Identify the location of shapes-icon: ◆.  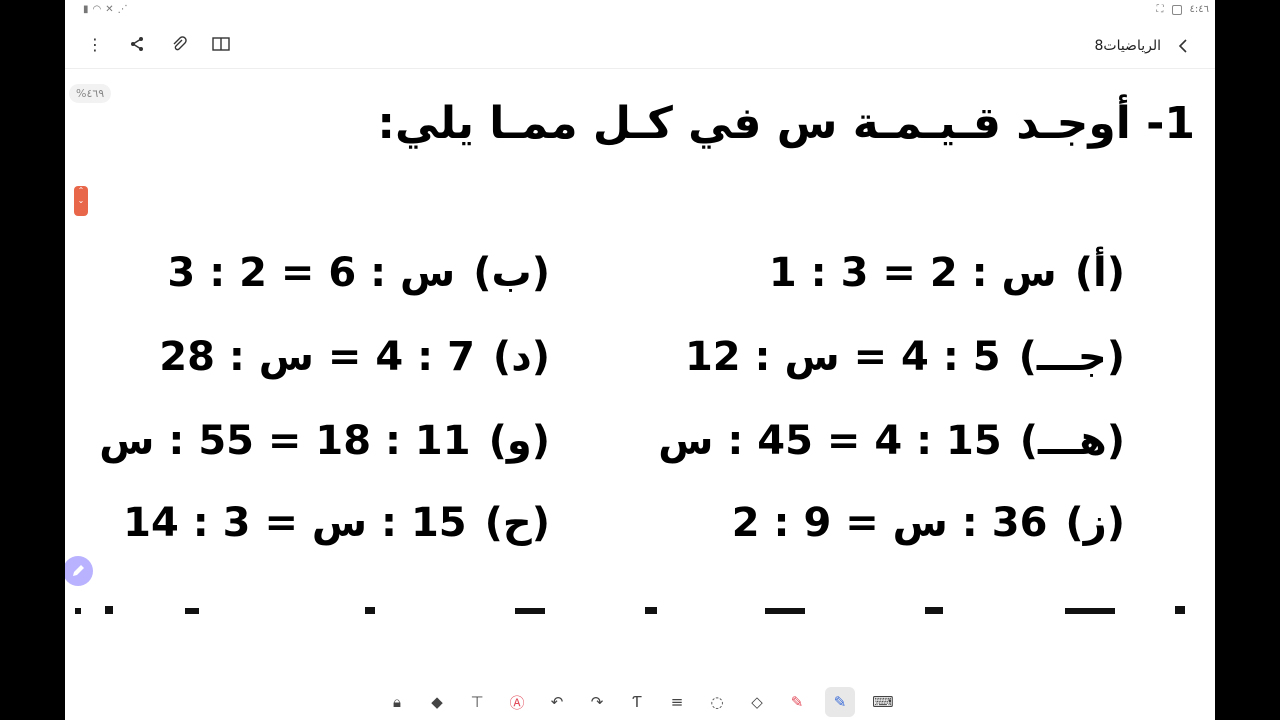
(437, 702).